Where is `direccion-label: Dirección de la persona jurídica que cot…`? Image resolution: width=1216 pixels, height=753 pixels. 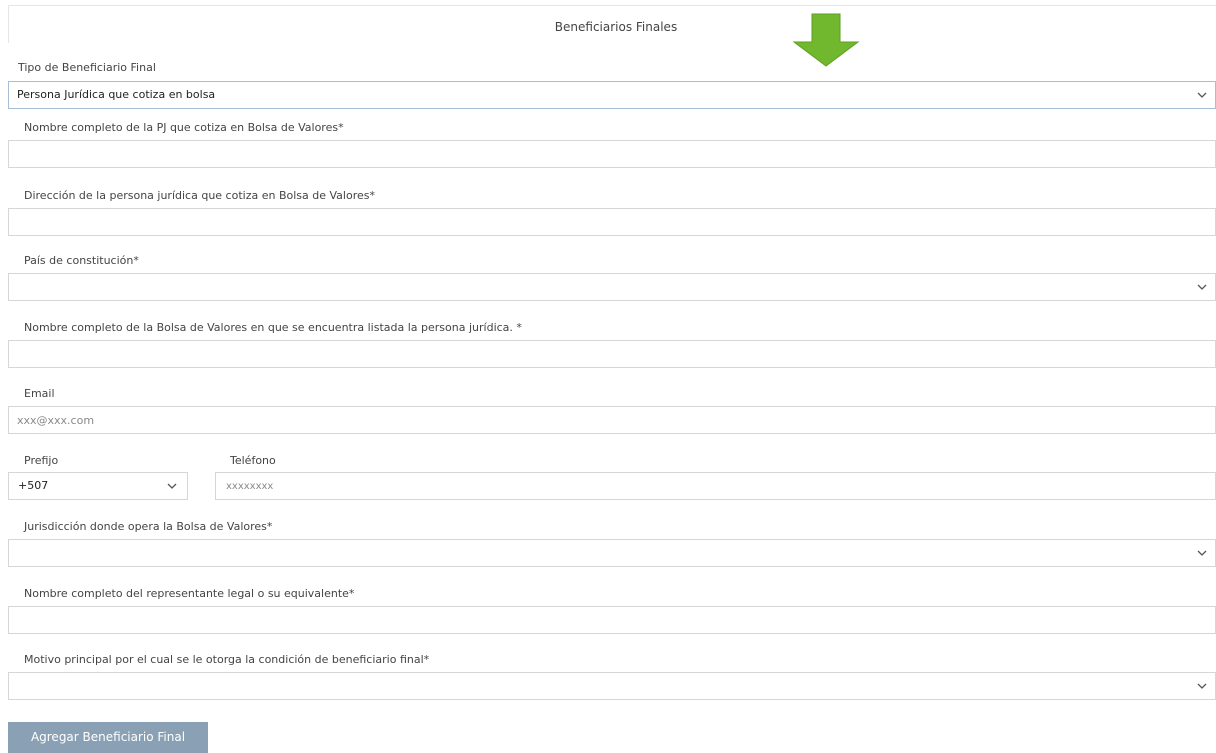 direccion-label: Dirección de la persona jurídica que cot… is located at coordinates (199, 195).